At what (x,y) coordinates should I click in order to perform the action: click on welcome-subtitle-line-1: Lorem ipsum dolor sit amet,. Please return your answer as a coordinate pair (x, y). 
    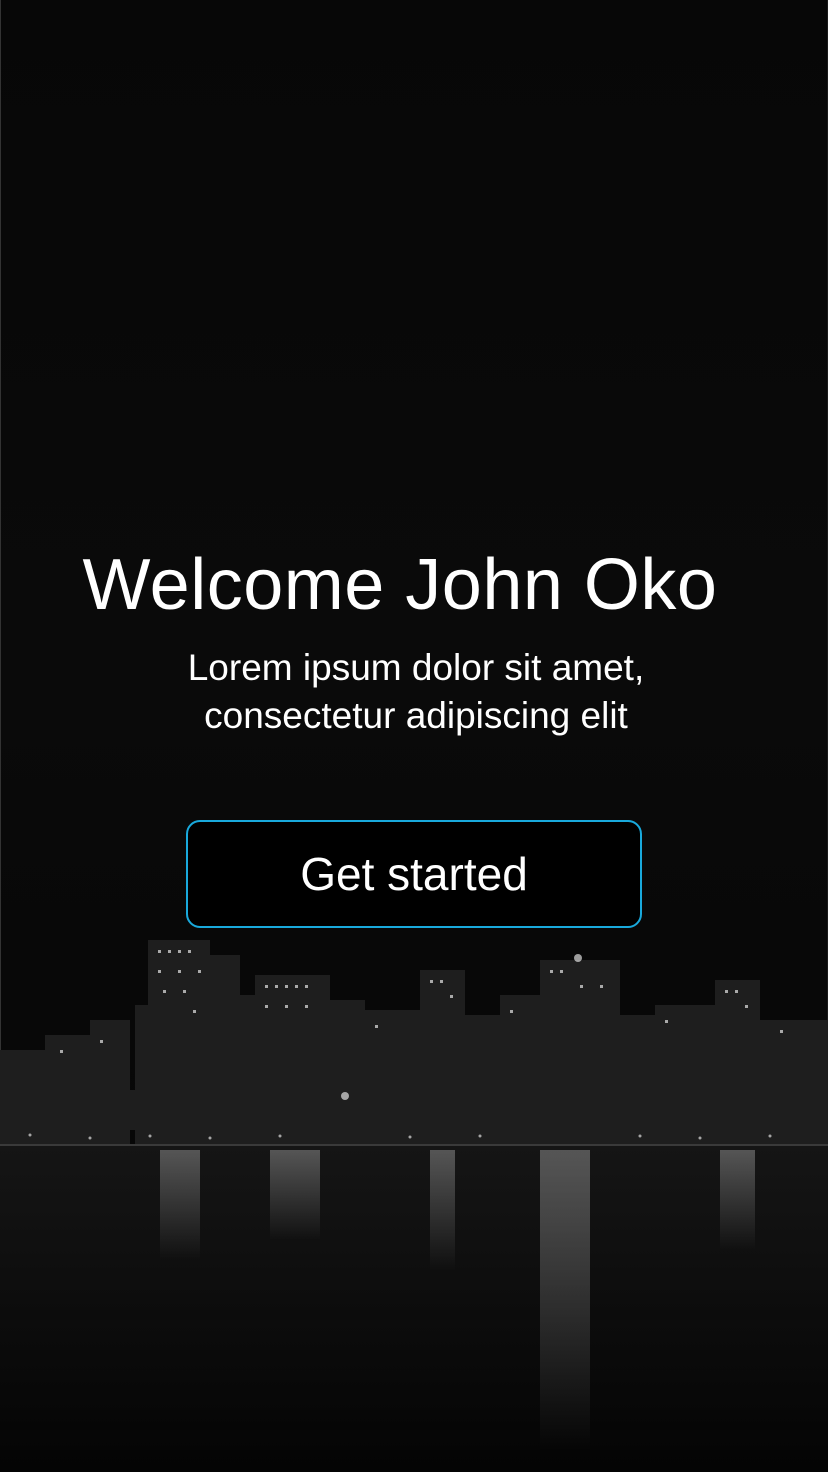
    Looking at the image, I should click on (416, 667).